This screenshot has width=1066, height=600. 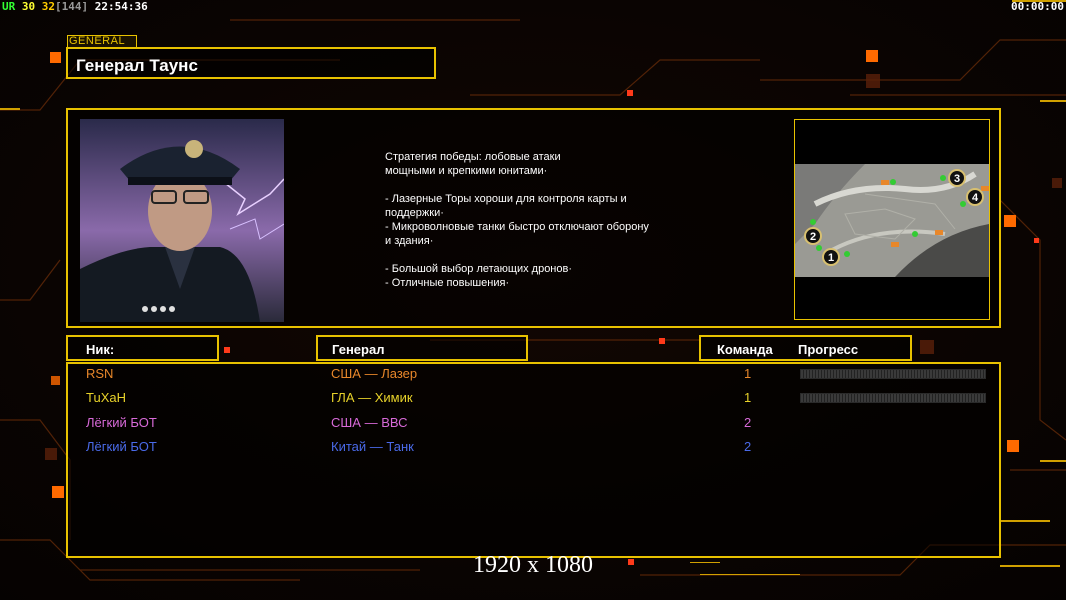 What do you see at coordinates (533, 565) in the screenshot?
I see `resolution-label: 1920 x 1080` at bounding box center [533, 565].